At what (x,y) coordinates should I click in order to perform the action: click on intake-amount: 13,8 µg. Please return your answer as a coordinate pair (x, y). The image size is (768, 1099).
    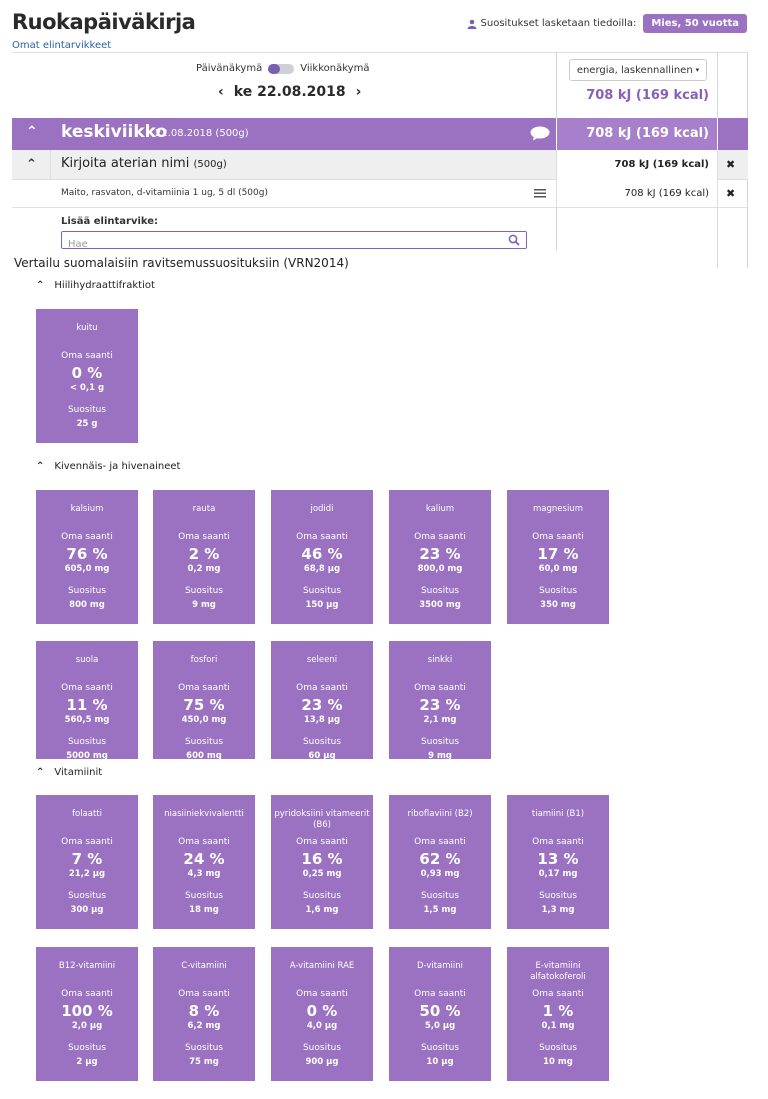
    Looking at the image, I should click on (322, 720).